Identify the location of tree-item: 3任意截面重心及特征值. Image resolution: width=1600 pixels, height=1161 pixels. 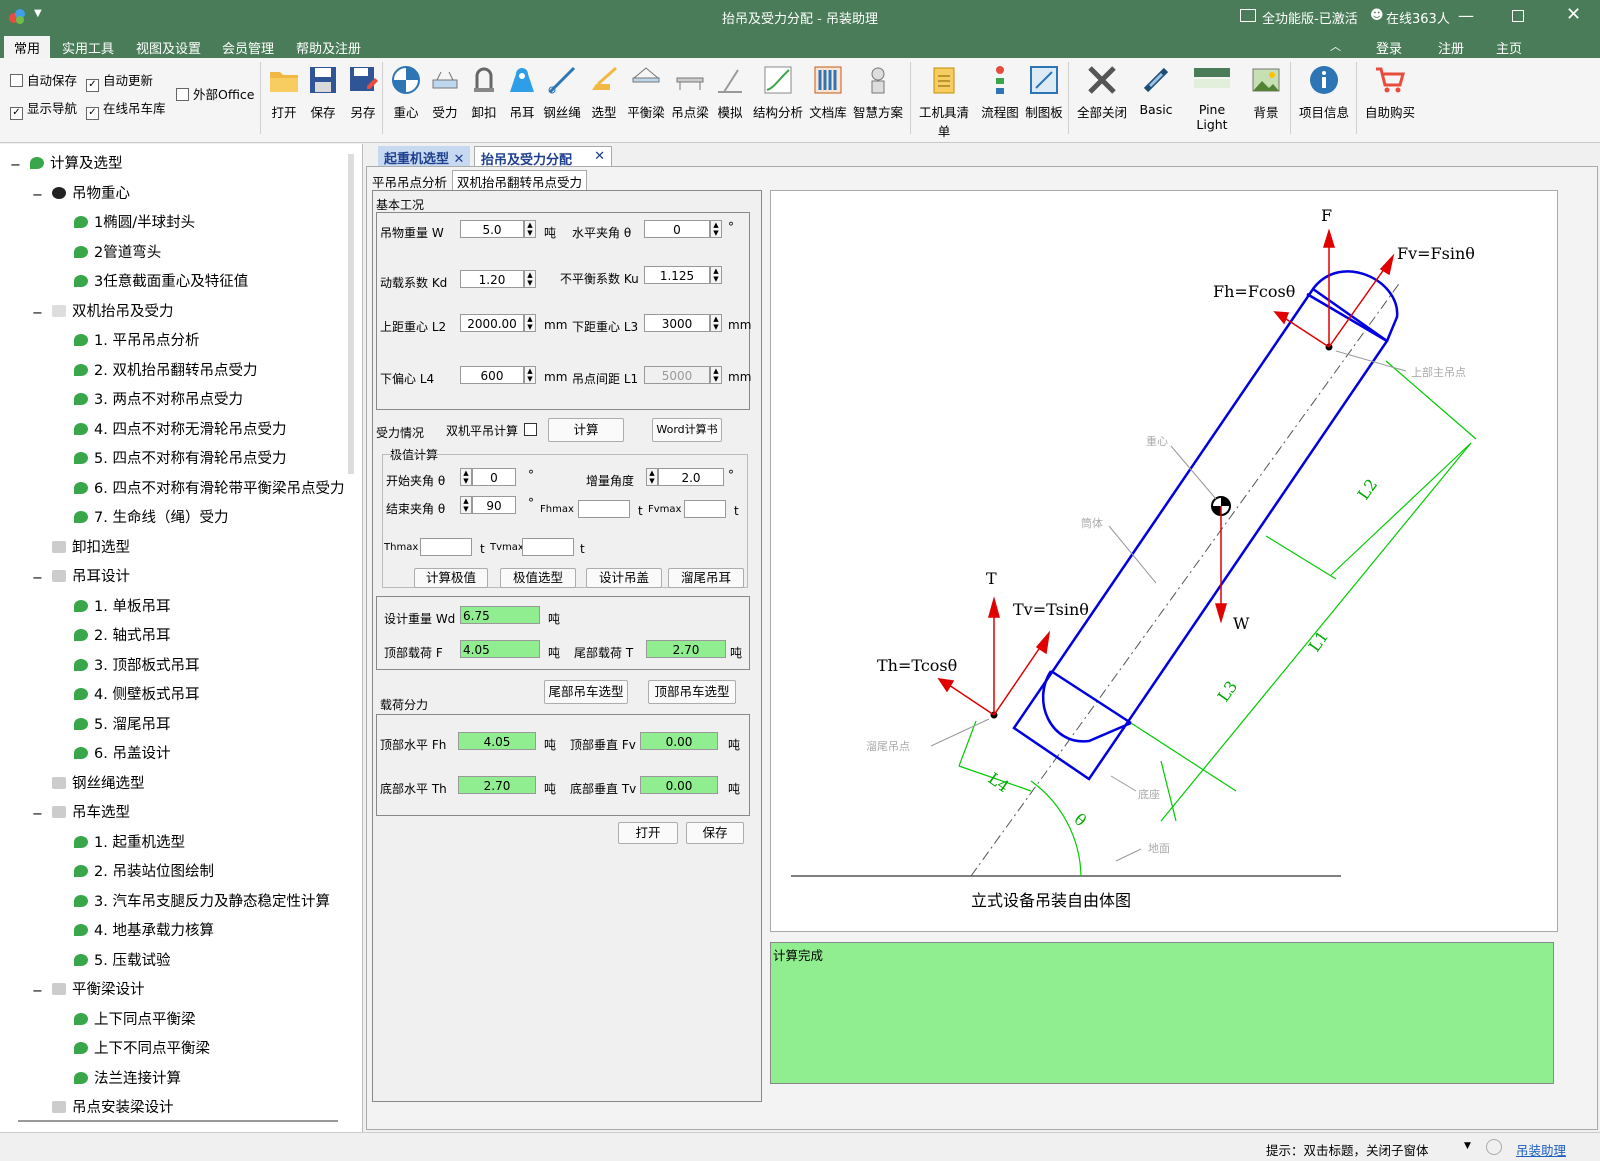
(161, 280).